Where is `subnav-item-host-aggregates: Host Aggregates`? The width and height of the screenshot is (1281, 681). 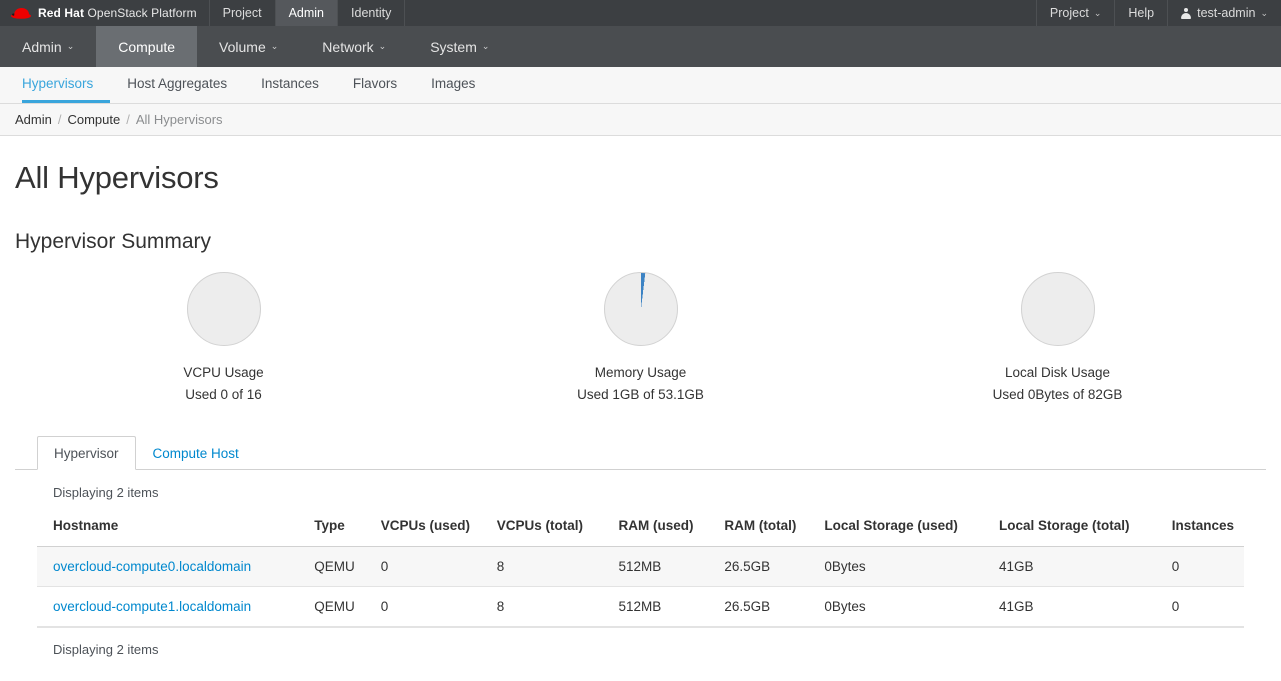 subnav-item-host-aggregates: Host Aggregates is located at coordinates (177, 85).